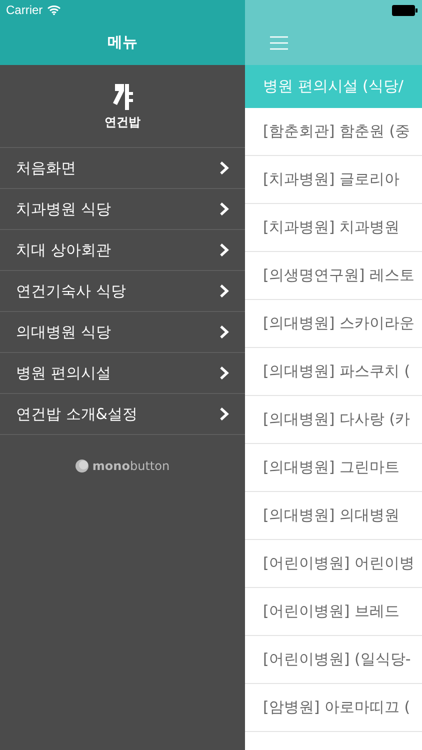 The image size is (422, 750). What do you see at coordinates (333, 276) in the screenshot?
I see `list-row: [의생명연구원] 레스토` at bounding box center [333, 276].